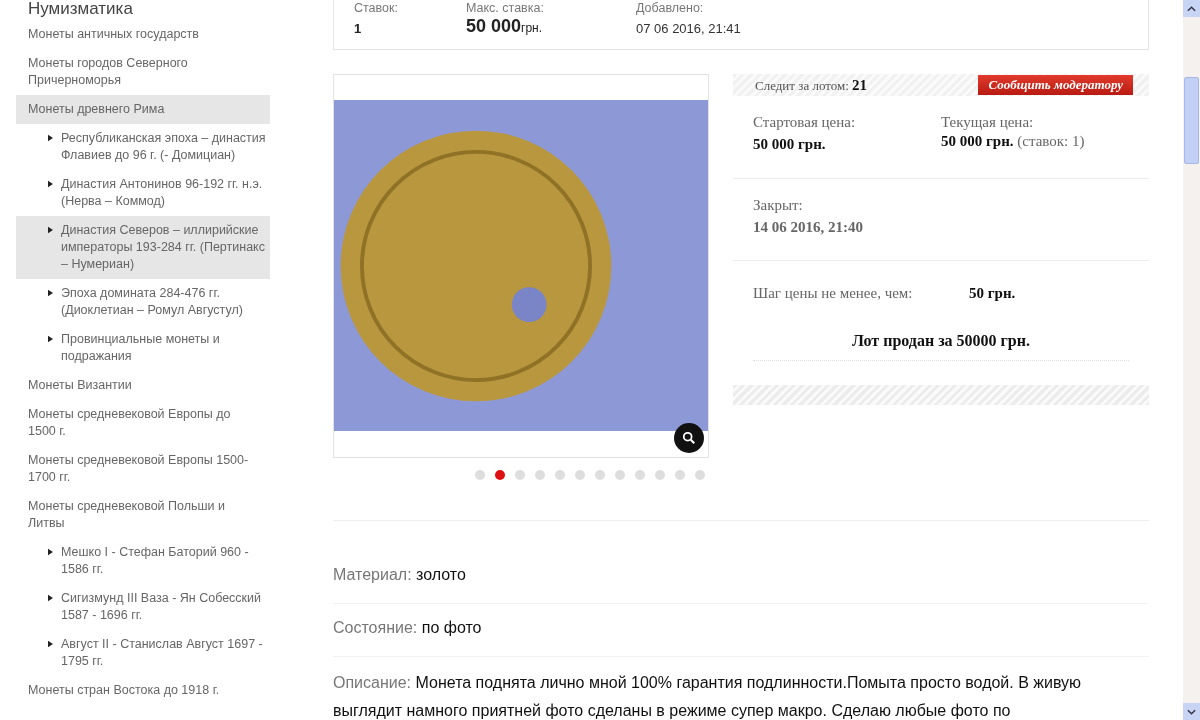  I want to click on price-value: 50 000 грн., so click(790, 144).